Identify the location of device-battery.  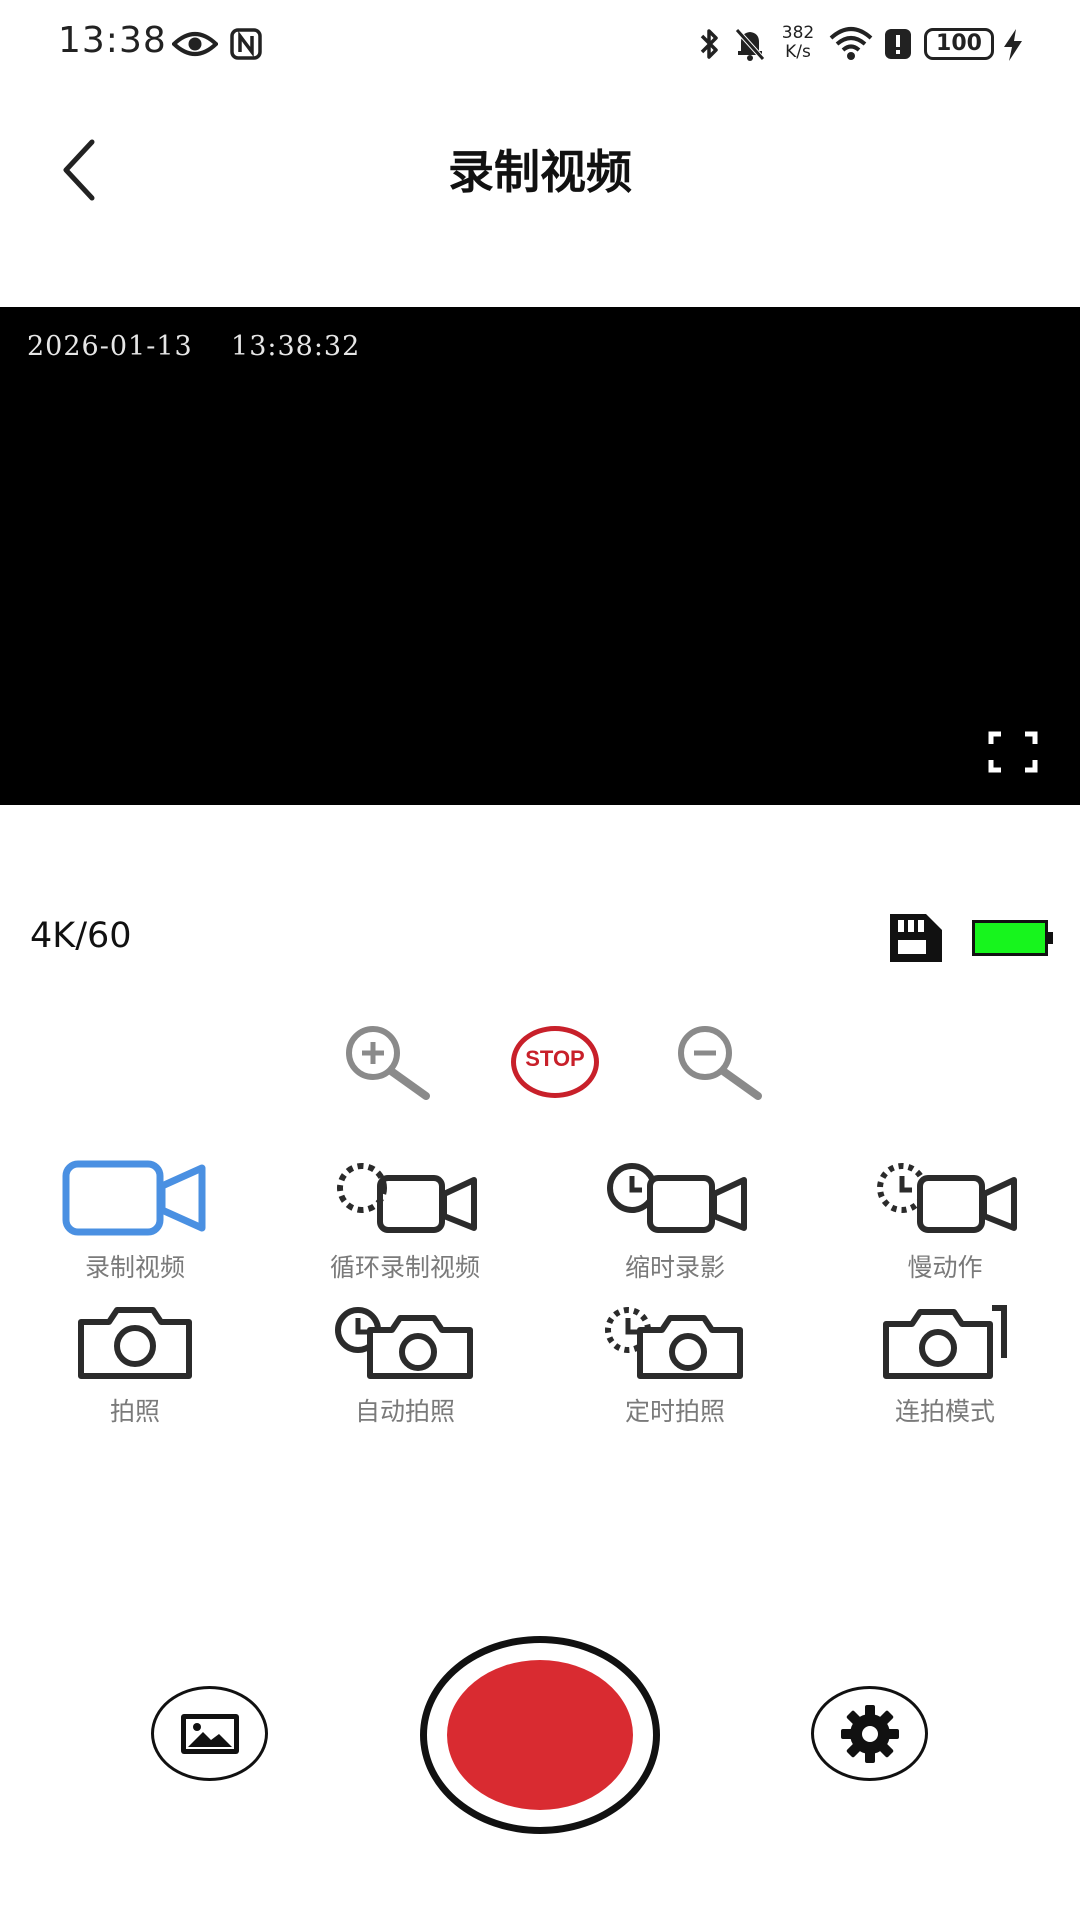
(1012, 938).